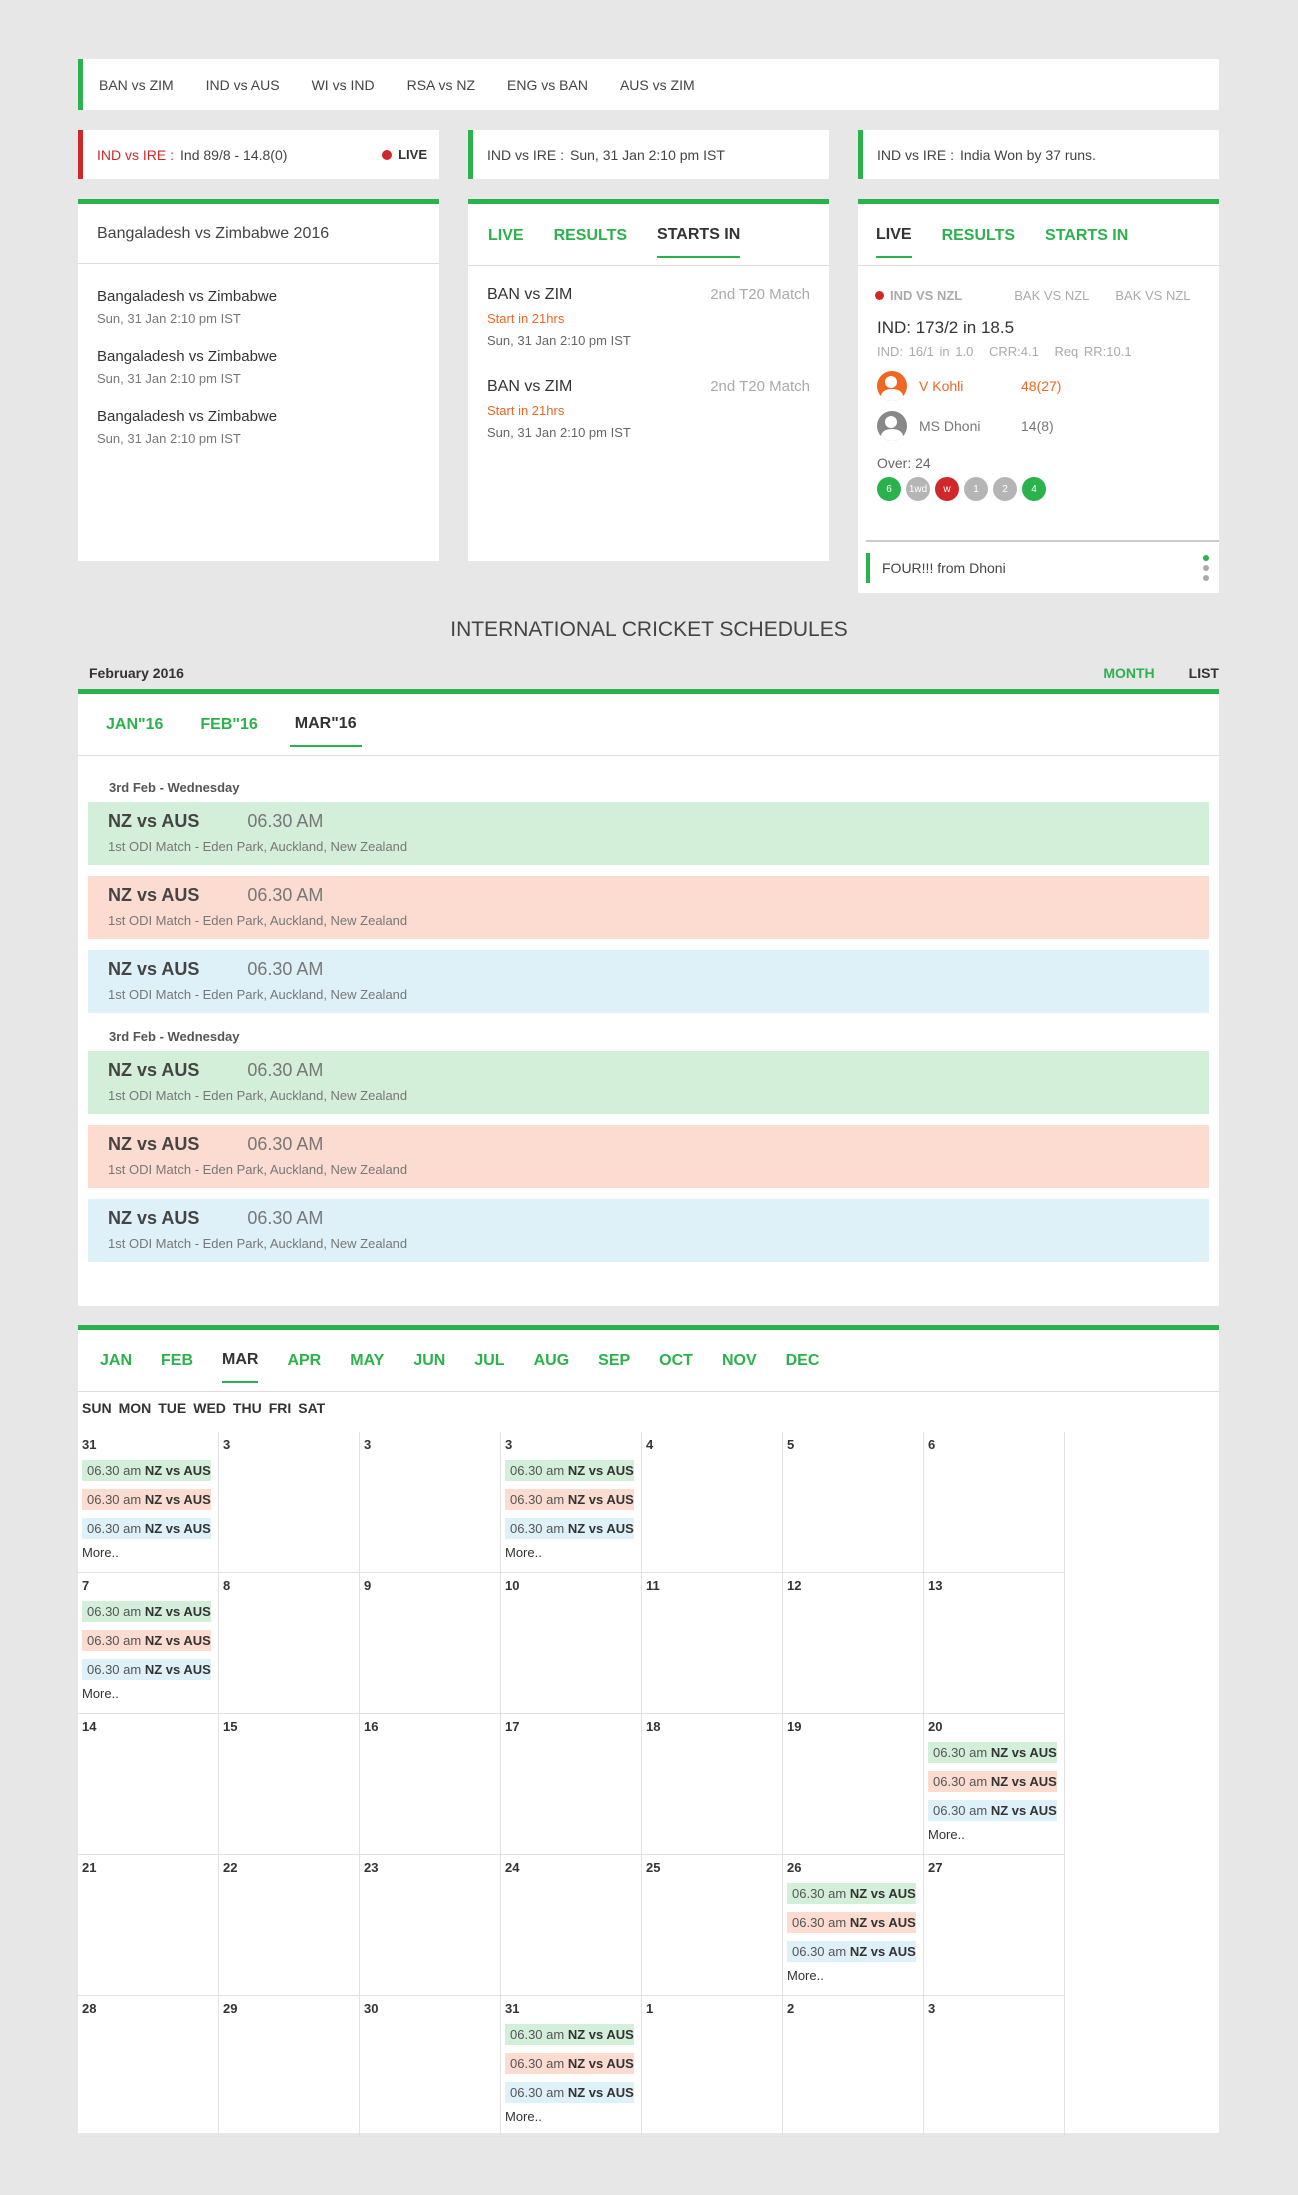 This screenshot has height=2195, width=1298. What do you see at coordinates (228, 725) in the screenshot?
I see `tab-feb16: FEB"16` at bounding box center [228, 725].